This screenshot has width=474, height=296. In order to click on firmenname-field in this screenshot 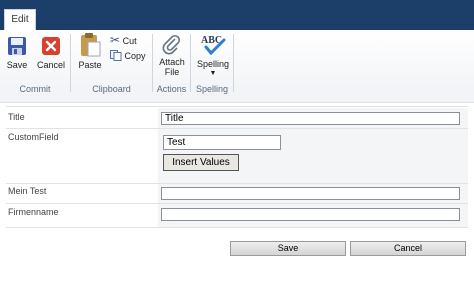, I will do `click(310, 214)`.